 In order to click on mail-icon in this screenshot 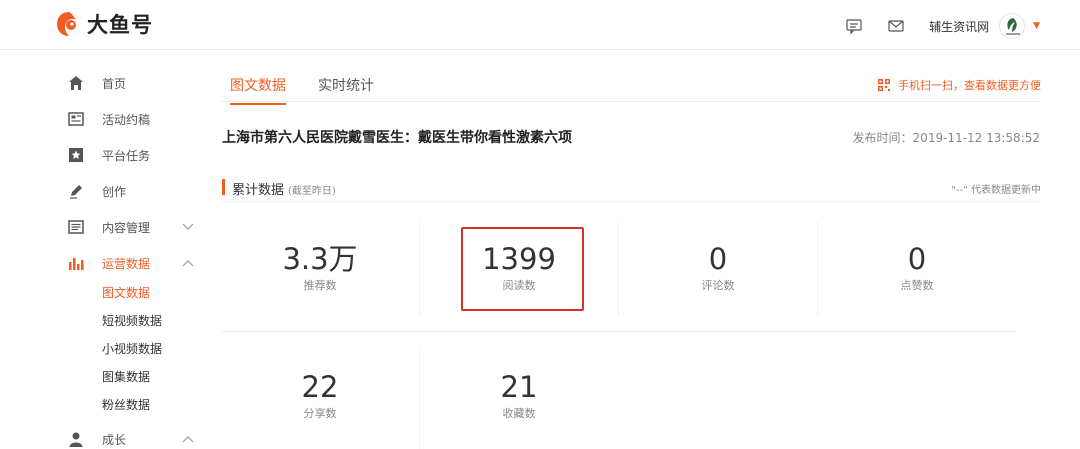, I will do `click(896, 26)`.